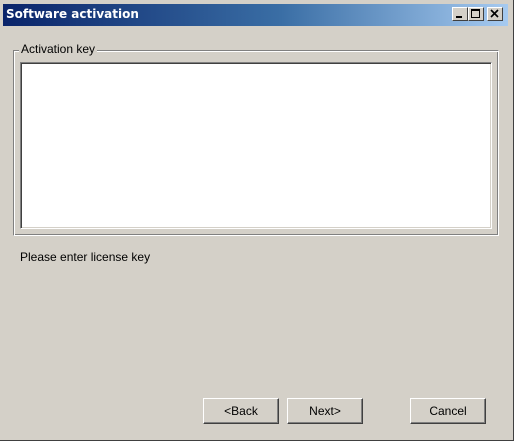 This screenshot has width=514, height=441. I want to click on title-bar: Software activation, so click(255, 15).